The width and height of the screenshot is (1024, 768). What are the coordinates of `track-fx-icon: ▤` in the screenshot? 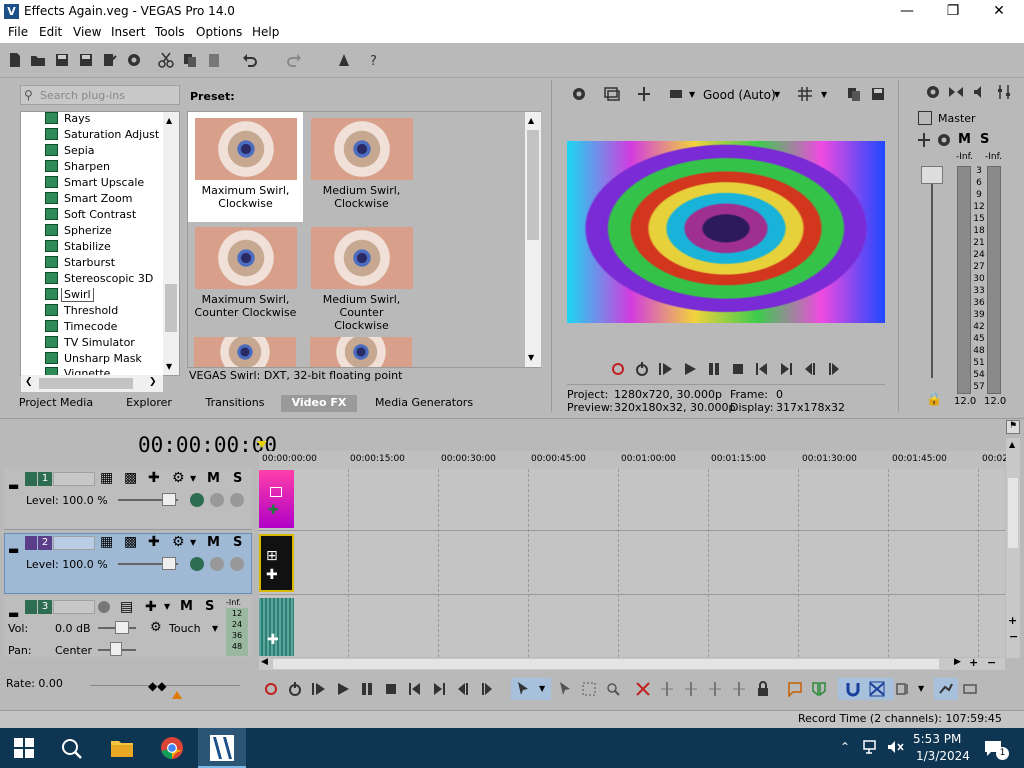 It's located at (126, 607).